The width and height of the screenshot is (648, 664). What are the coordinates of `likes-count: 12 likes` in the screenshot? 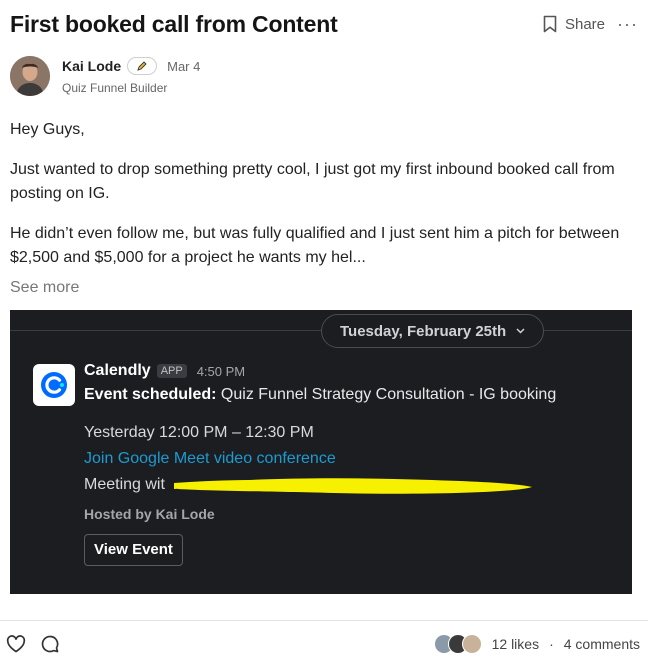 It's located at (515, 644).